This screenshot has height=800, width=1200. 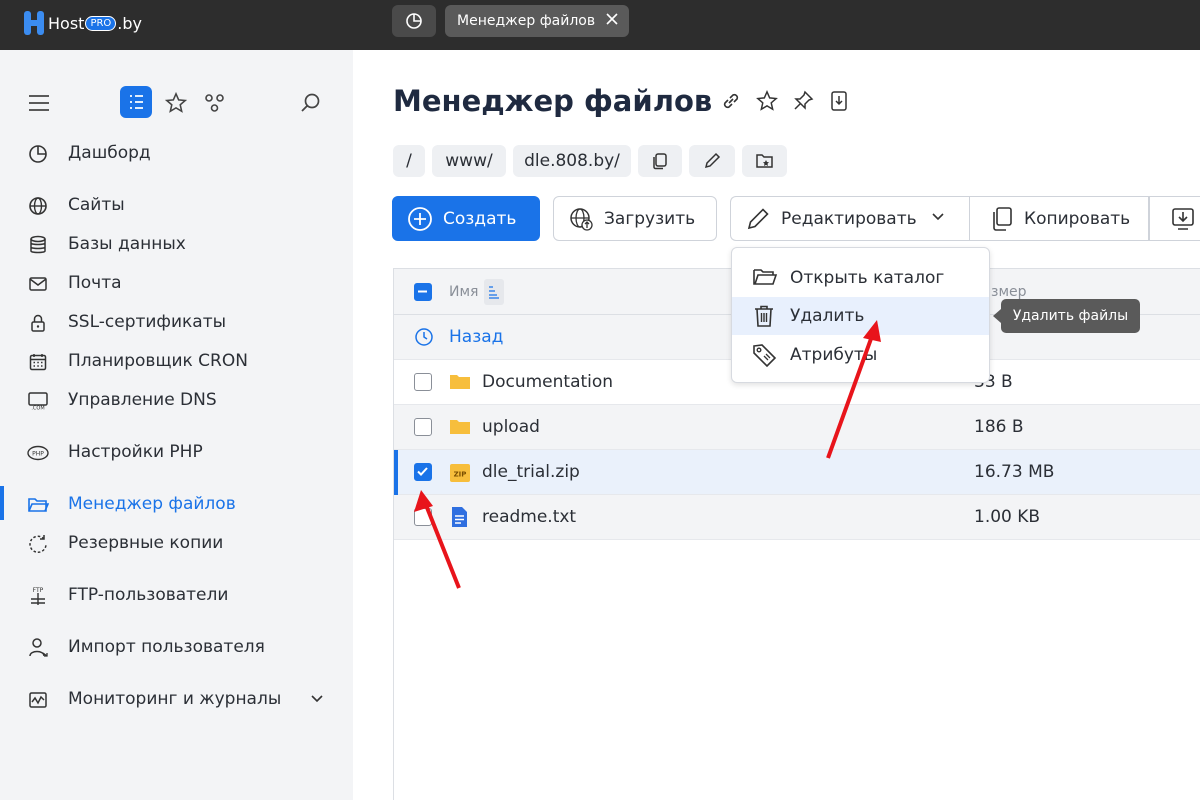 I want to click on sidebar-item-label: Управление DNS, so click(x=142, y=400).